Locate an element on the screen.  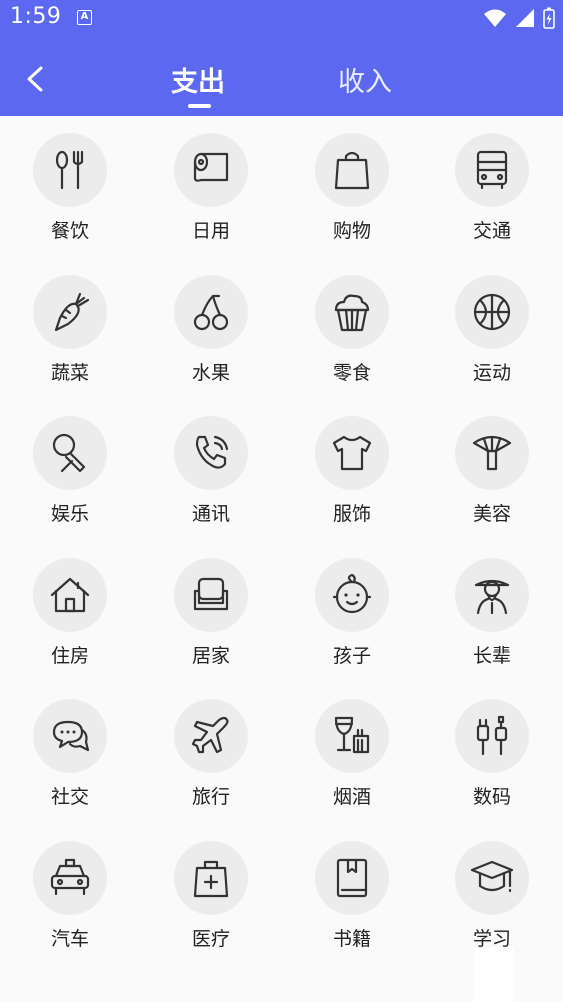
notification-a-icon: A is located at coordinates (84, 17).